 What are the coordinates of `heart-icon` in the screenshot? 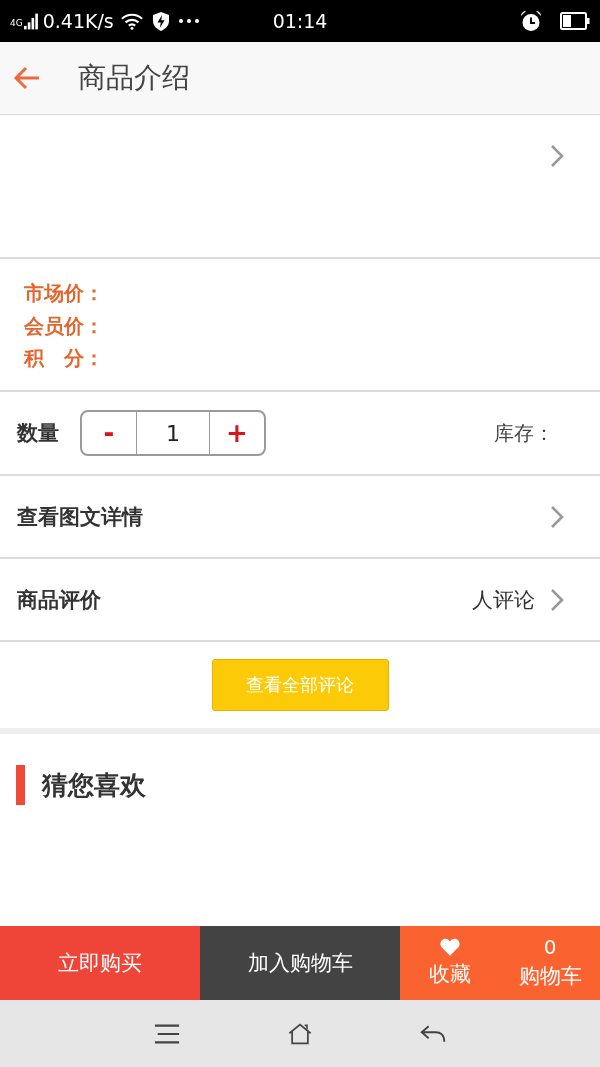 It's located at (450, 947).